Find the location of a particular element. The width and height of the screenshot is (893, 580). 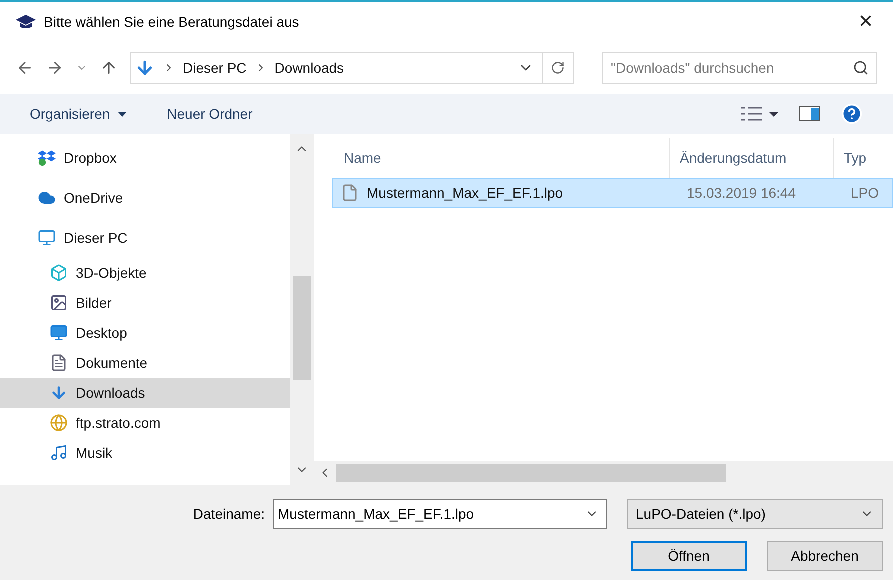

close-button: × is located at coordinates (867, 22).